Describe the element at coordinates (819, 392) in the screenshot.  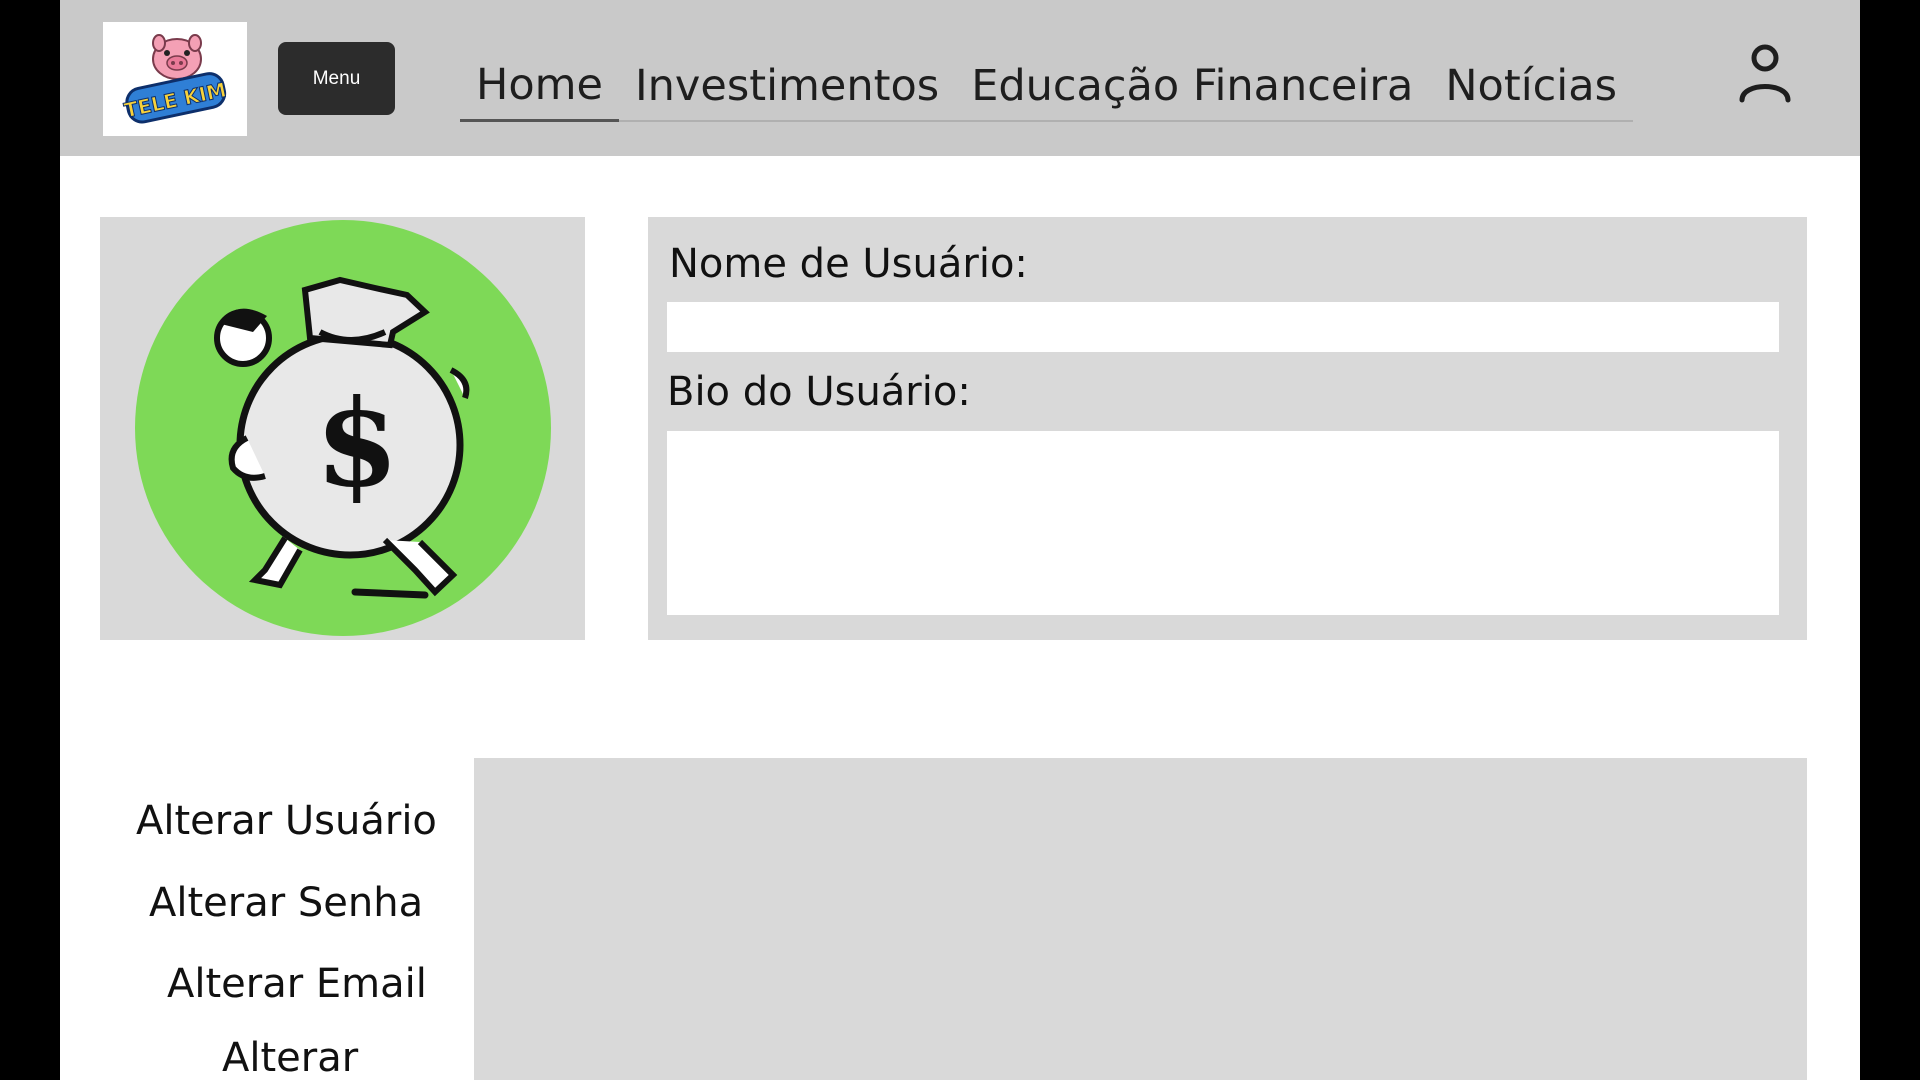
I see `bio-label: Bio do Usuário:` at that location.